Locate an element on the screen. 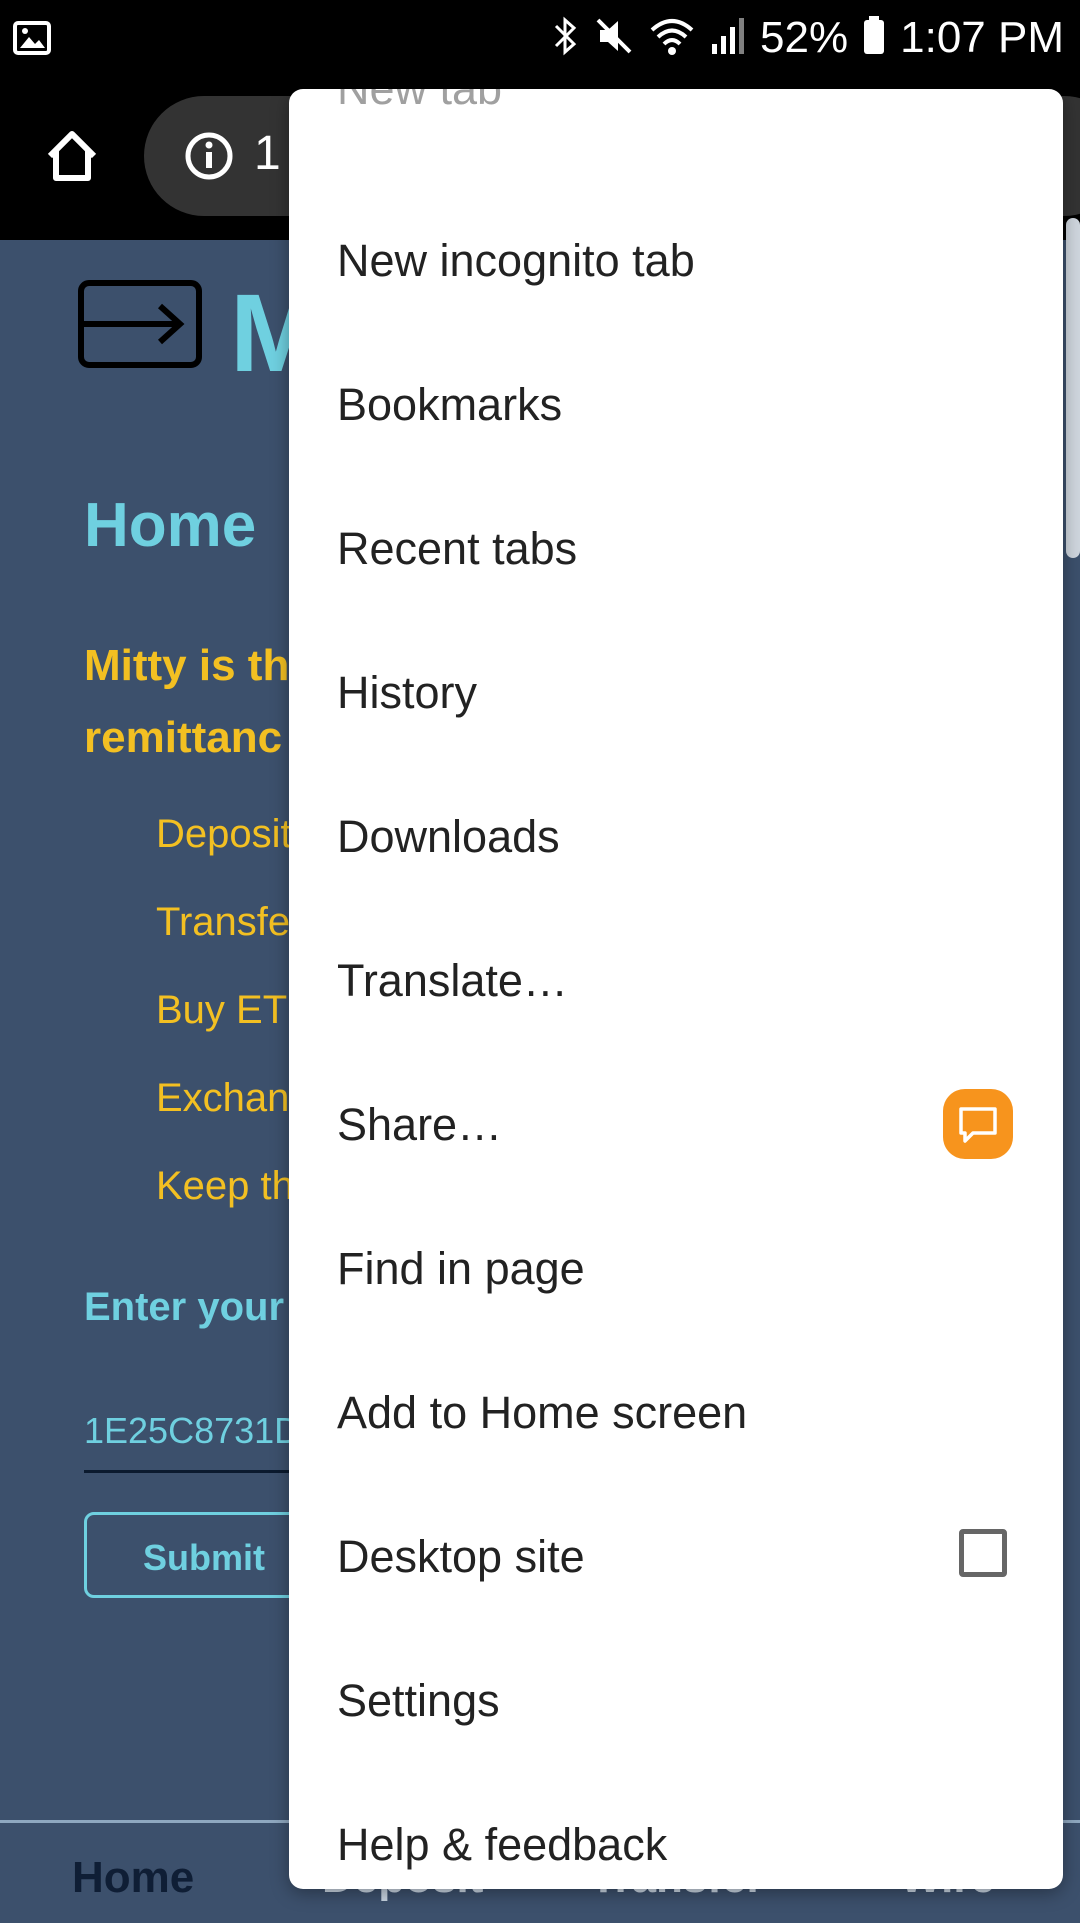  feature-item: Keep th is located at coordinates (225, 1186).